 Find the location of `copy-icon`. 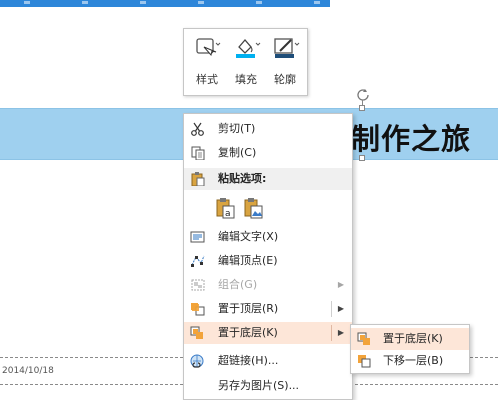

copy-icon is located at coordinates (198, 153).